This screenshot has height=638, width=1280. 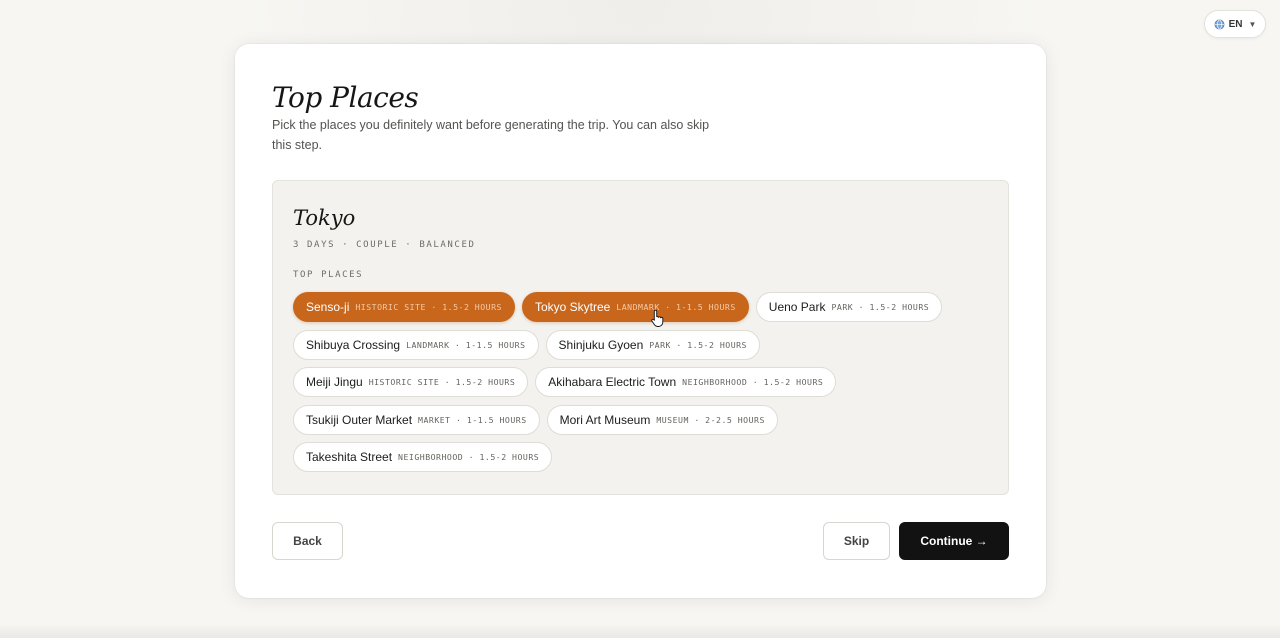 I want to click on continue-button: Continue →, so click(x=954, y=541).